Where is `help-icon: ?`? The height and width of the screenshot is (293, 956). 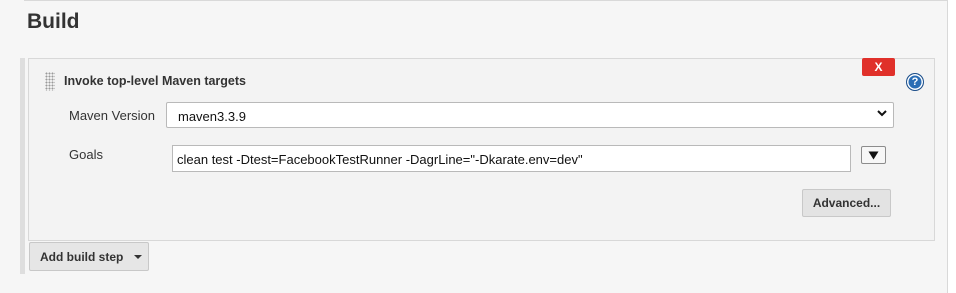
help-icon: ? is located at coordinates (915, 82).